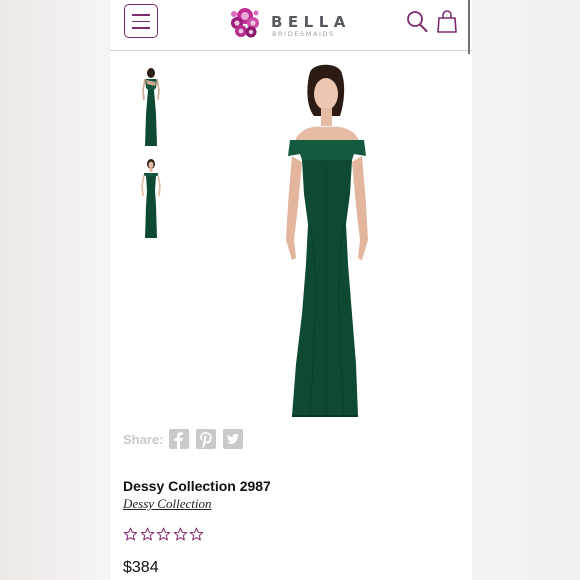 The height and width of the screenshot is (580, 580). Describe the element at coordinates (206, 439) in the screenshot. I see `pinterest-icon` at that location.